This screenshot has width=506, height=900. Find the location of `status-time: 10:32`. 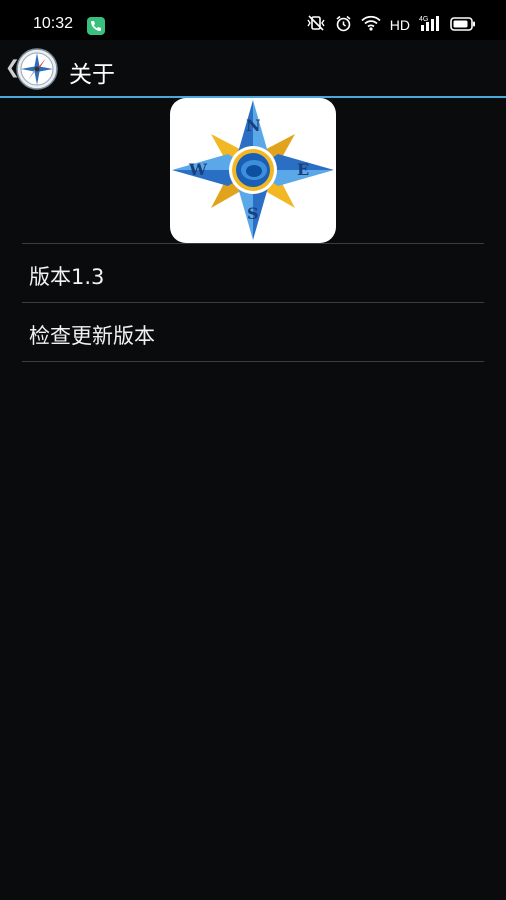

status-time: 10:32 is located at coordinates (53, 23).